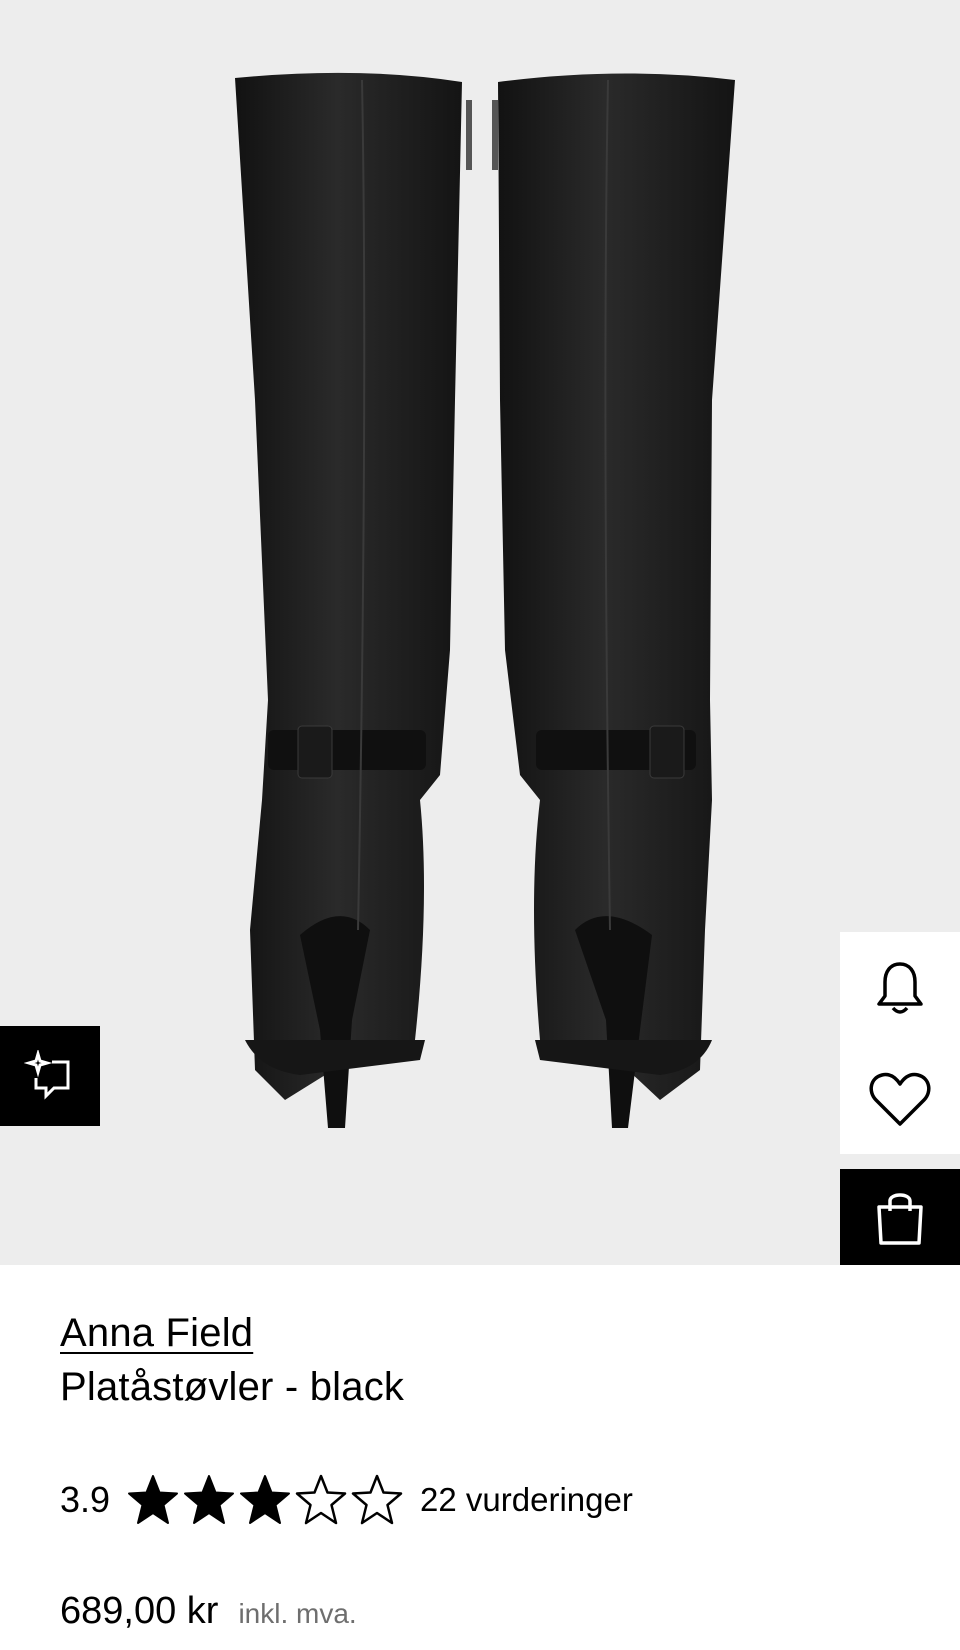 Image resolution: width=960 pixels, height=1650 pixels. What do you see at coordinates (297, 1613) in the screenshot?
I see `vat-note: inkl. mva.` at bounding box center [297, 1613].